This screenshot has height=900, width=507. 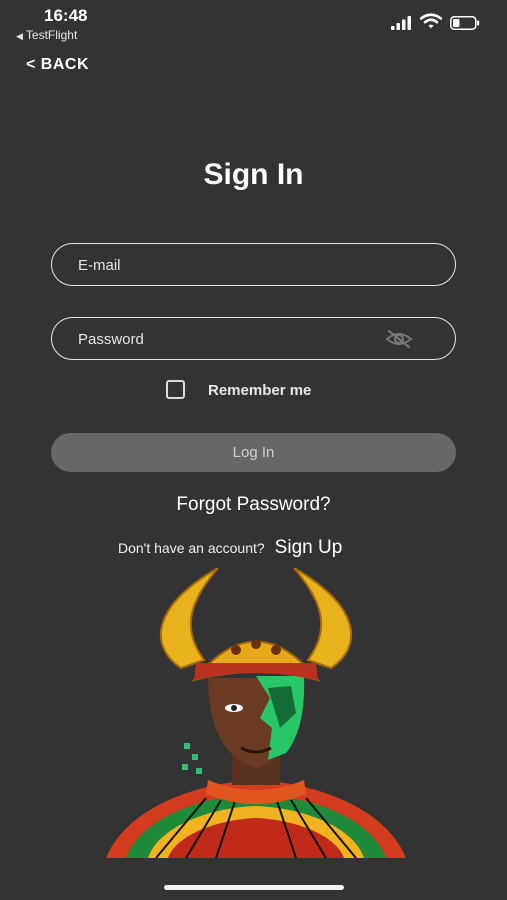 I want to click on back-to-app-link: ◀ TestFlight, so click(x=46, y=35).